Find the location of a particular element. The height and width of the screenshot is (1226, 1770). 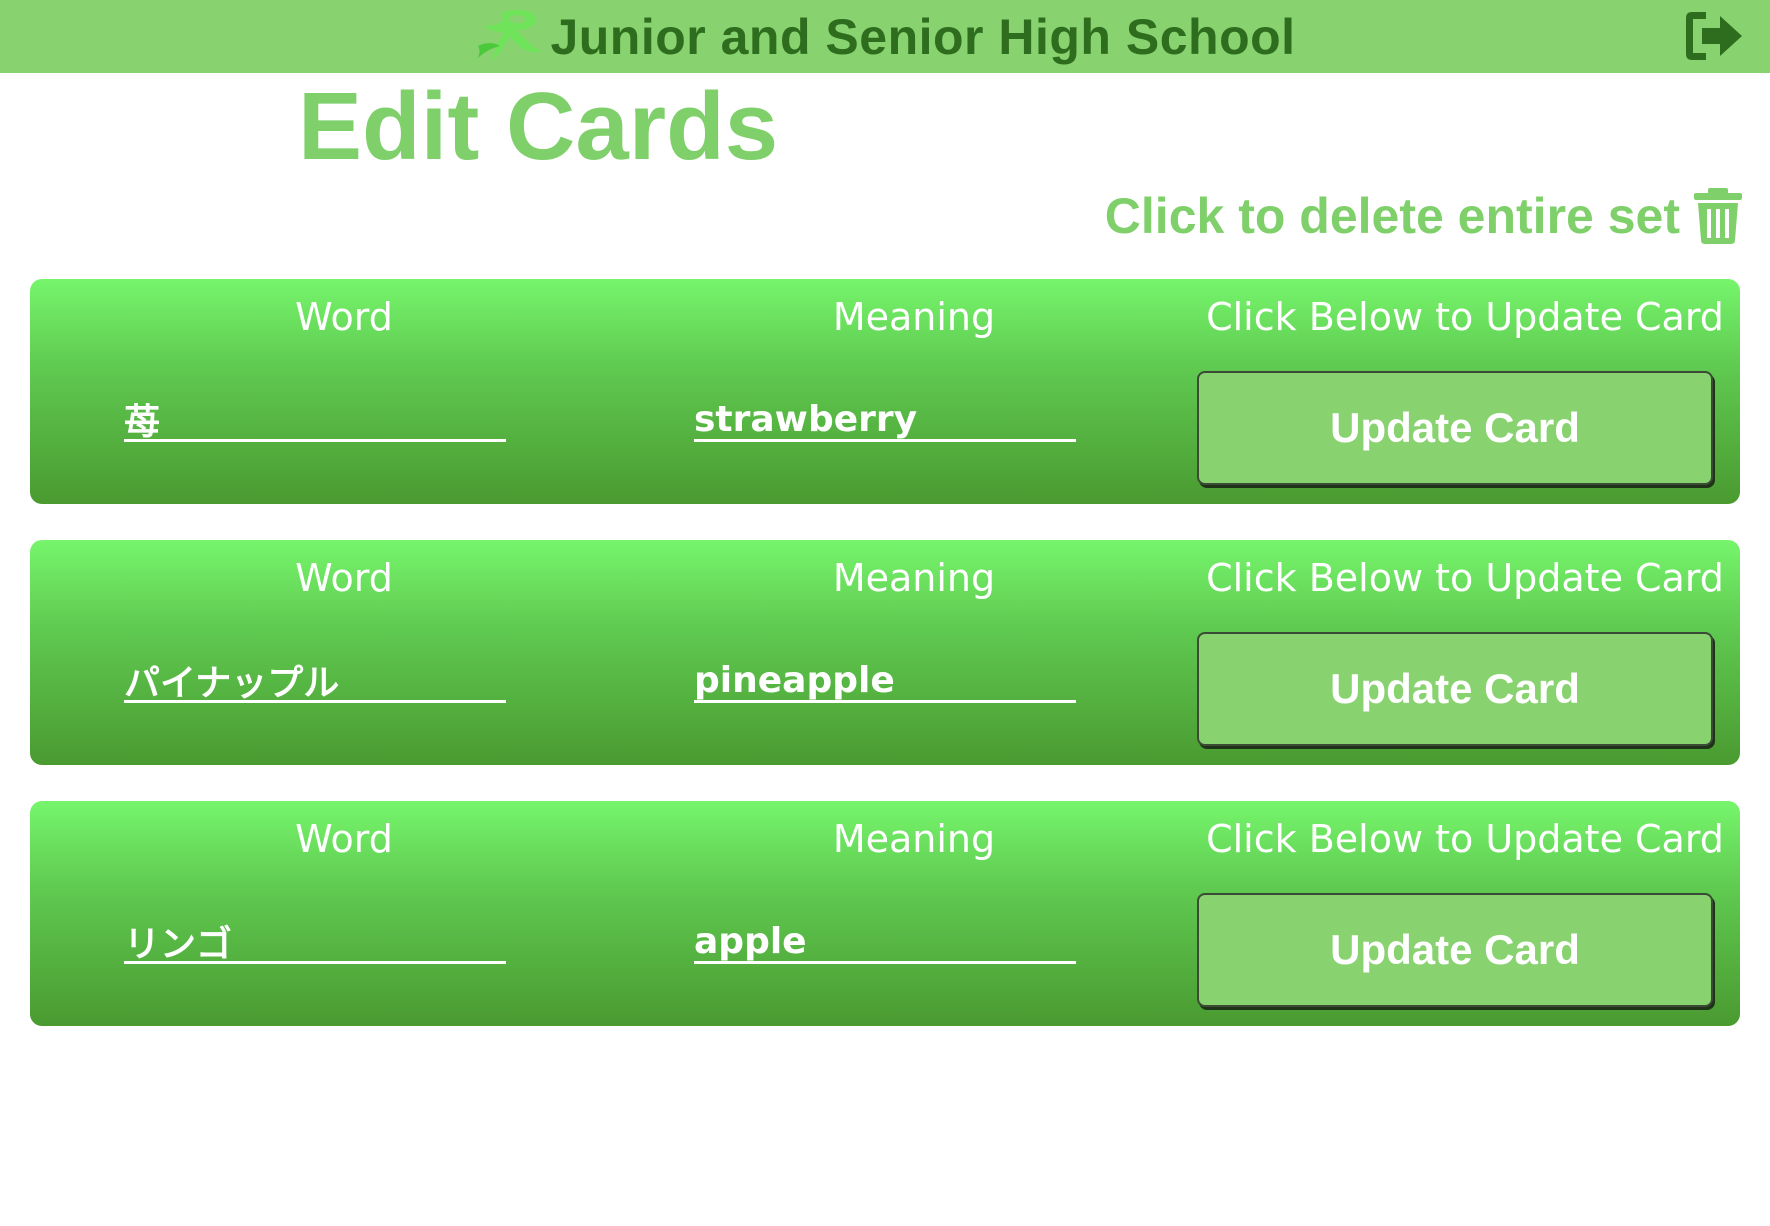

trash-icon is located at coordinates (1718, 216).